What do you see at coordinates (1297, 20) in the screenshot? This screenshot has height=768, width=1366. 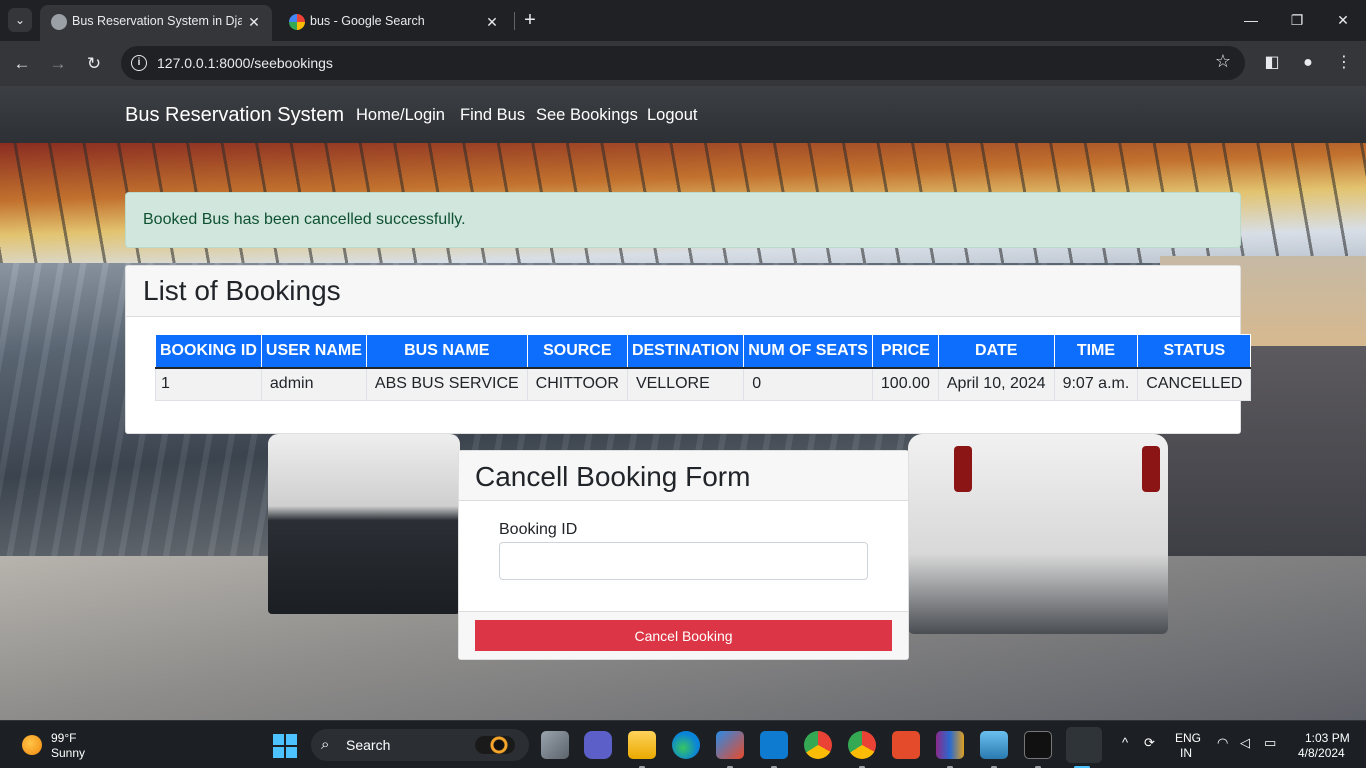 I see `restore-icon: ❐` at bounding box center [1297, 20].